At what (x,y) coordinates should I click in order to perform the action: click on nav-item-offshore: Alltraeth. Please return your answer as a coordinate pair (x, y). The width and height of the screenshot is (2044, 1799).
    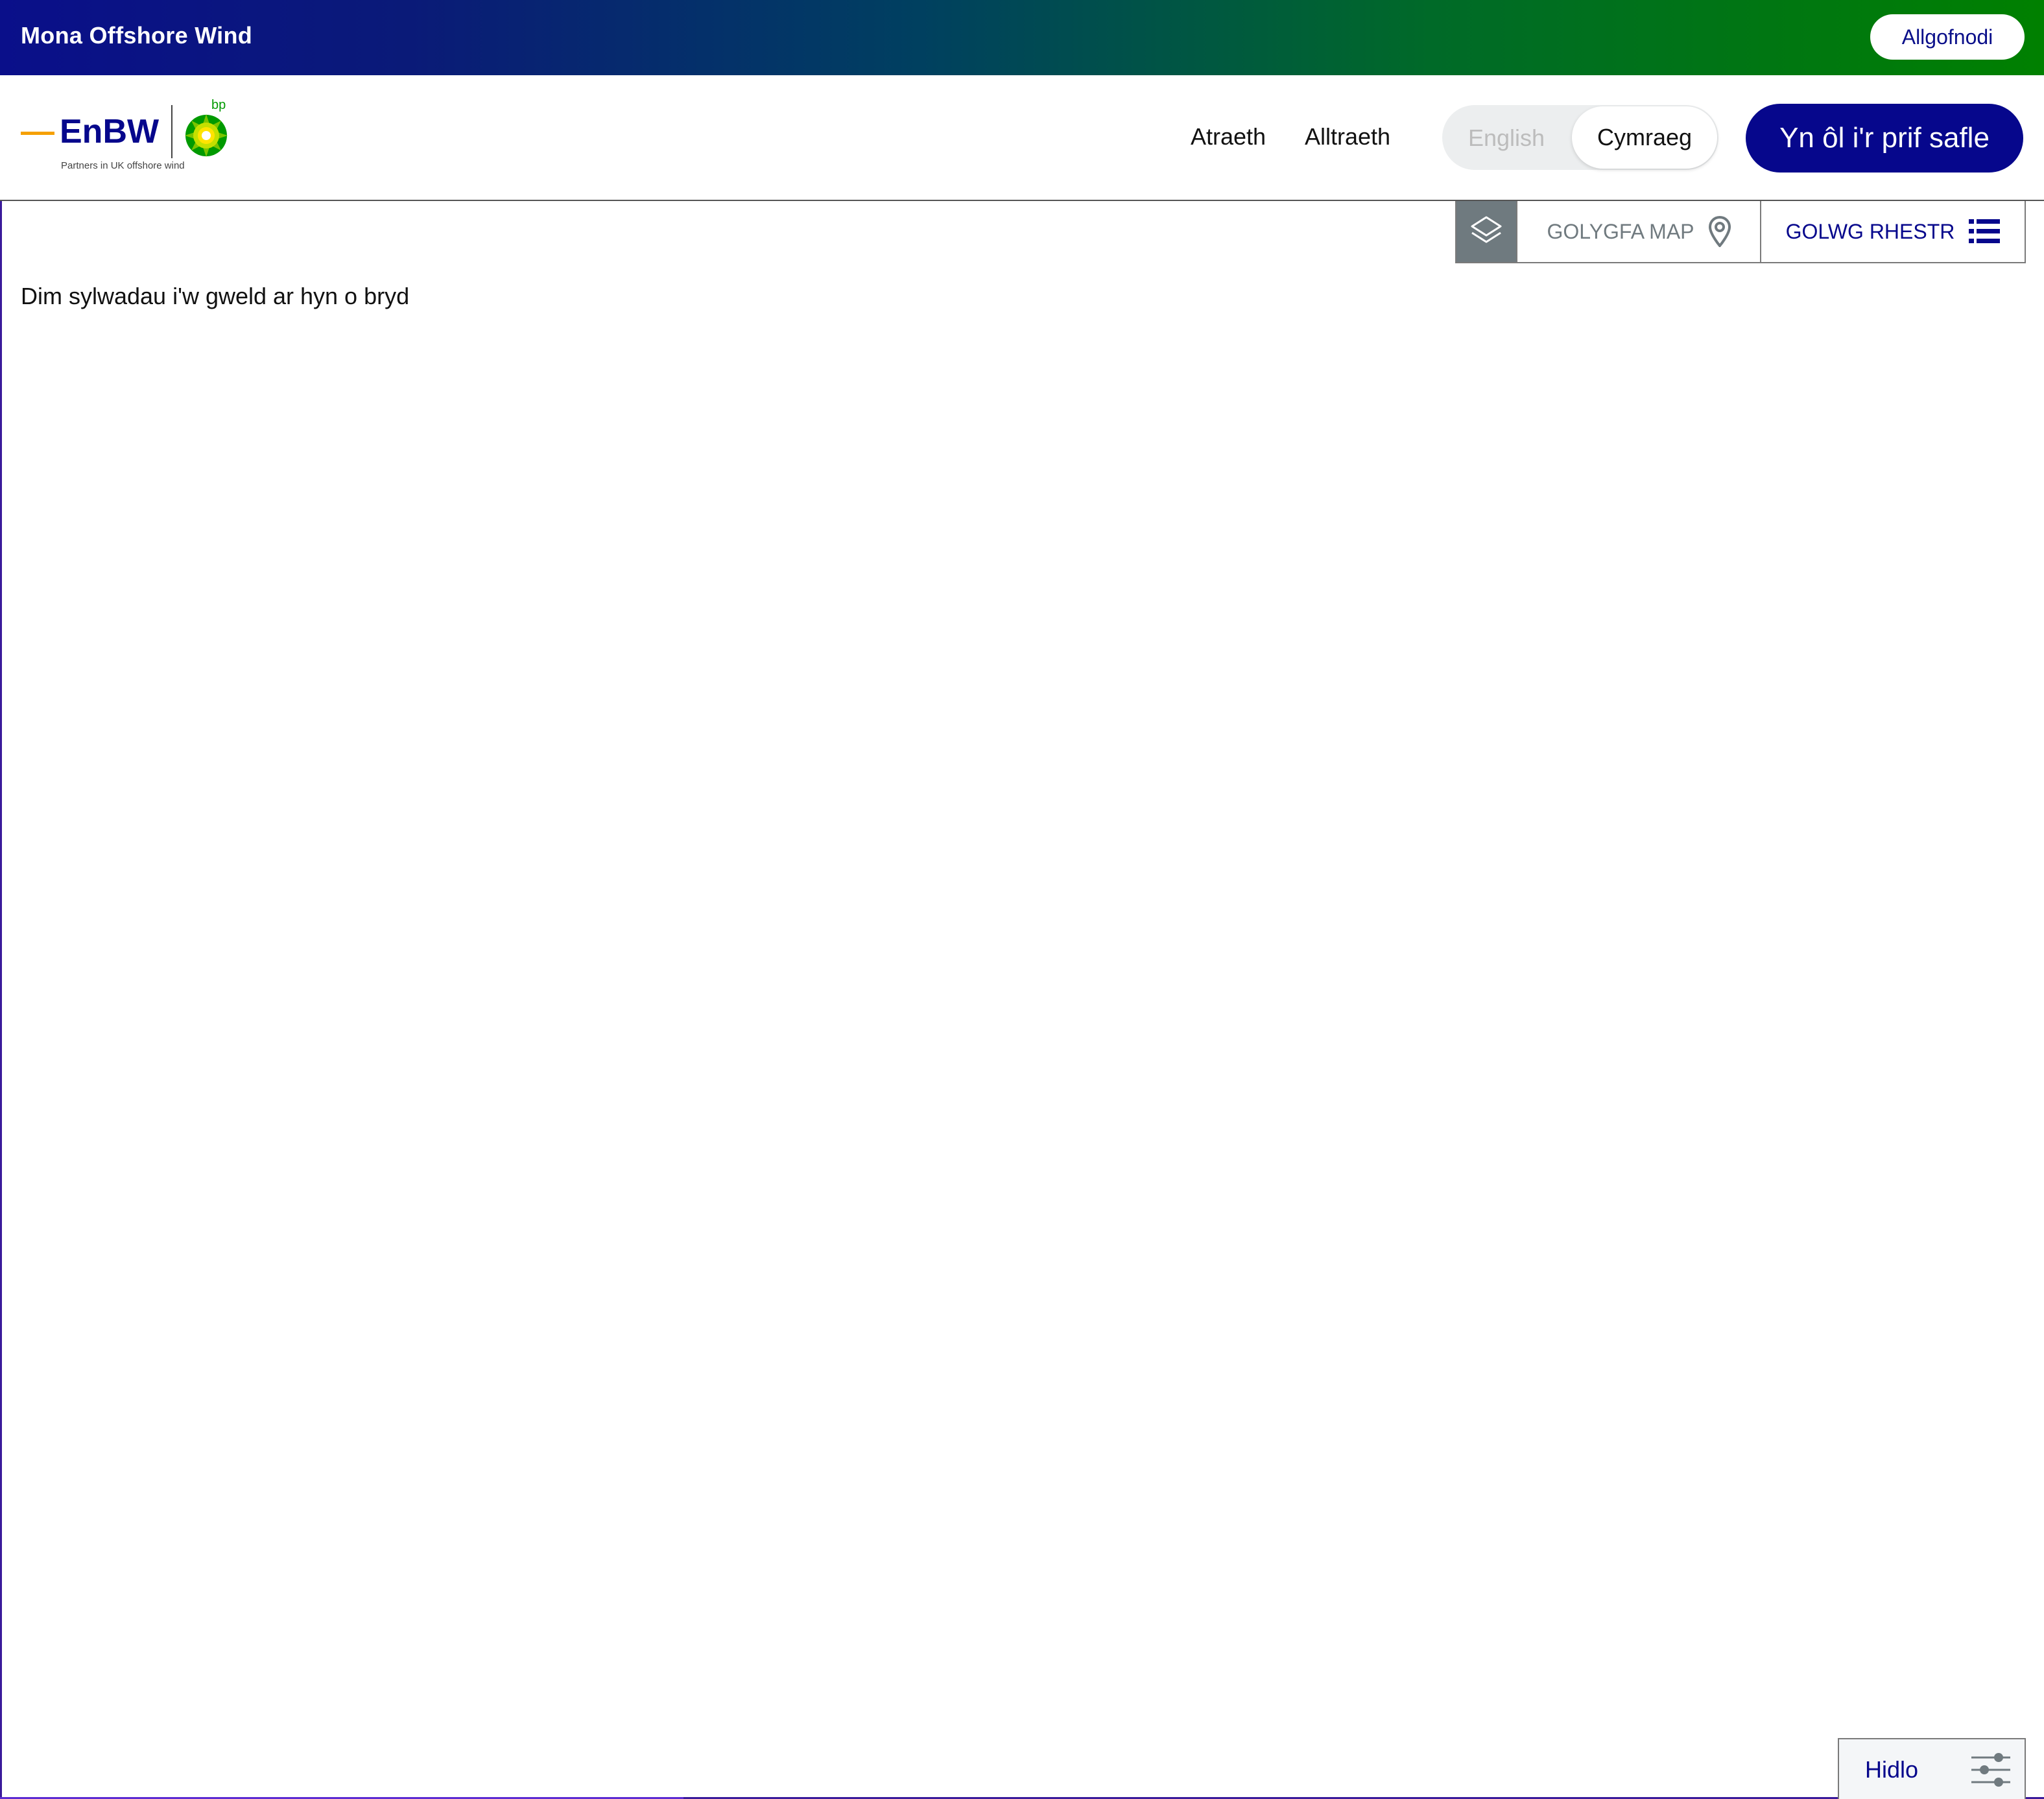
    Looking at the image, I should click on (1347, 136).